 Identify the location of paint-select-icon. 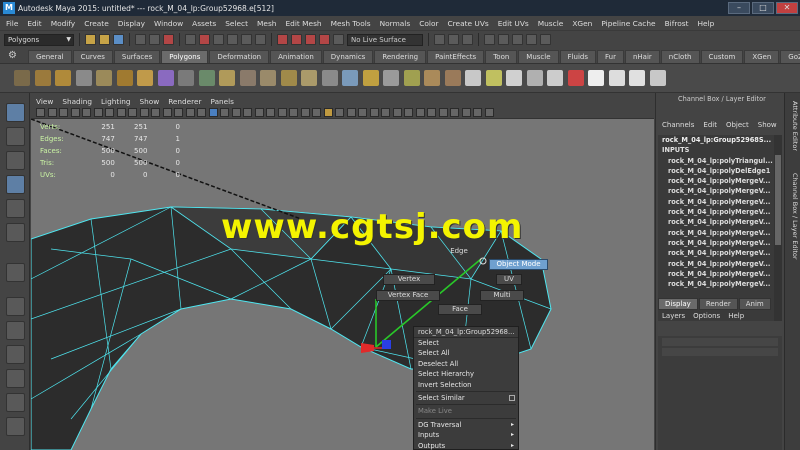
(15, 160).